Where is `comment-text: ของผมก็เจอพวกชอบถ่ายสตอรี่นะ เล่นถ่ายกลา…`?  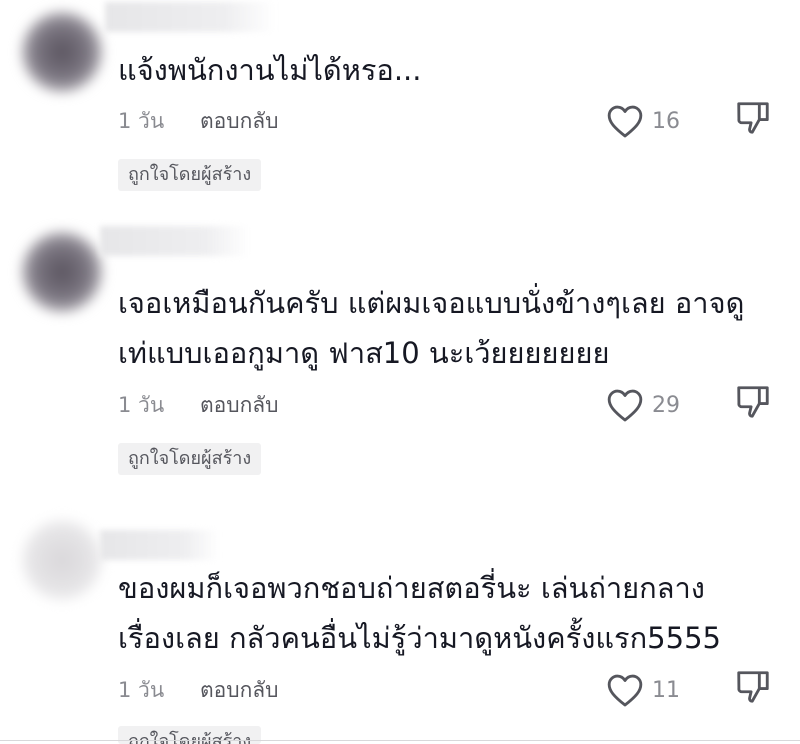
comment-text: ของผมก็เจอพวกชอบถ่ายสตอรี่นะ เล่นถ่ายกลา… is located at coordinates (419, 613).